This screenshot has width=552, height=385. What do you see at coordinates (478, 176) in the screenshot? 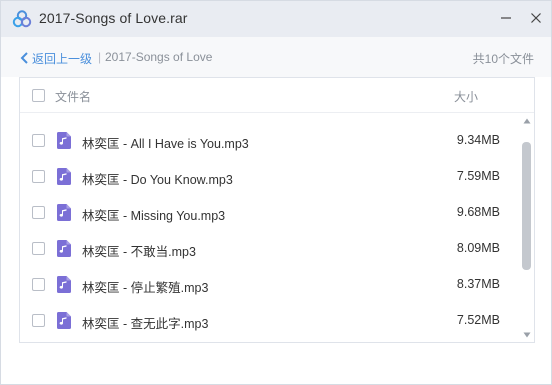
I see `file-size: 7.59MB` at bounding box center [478, 176].